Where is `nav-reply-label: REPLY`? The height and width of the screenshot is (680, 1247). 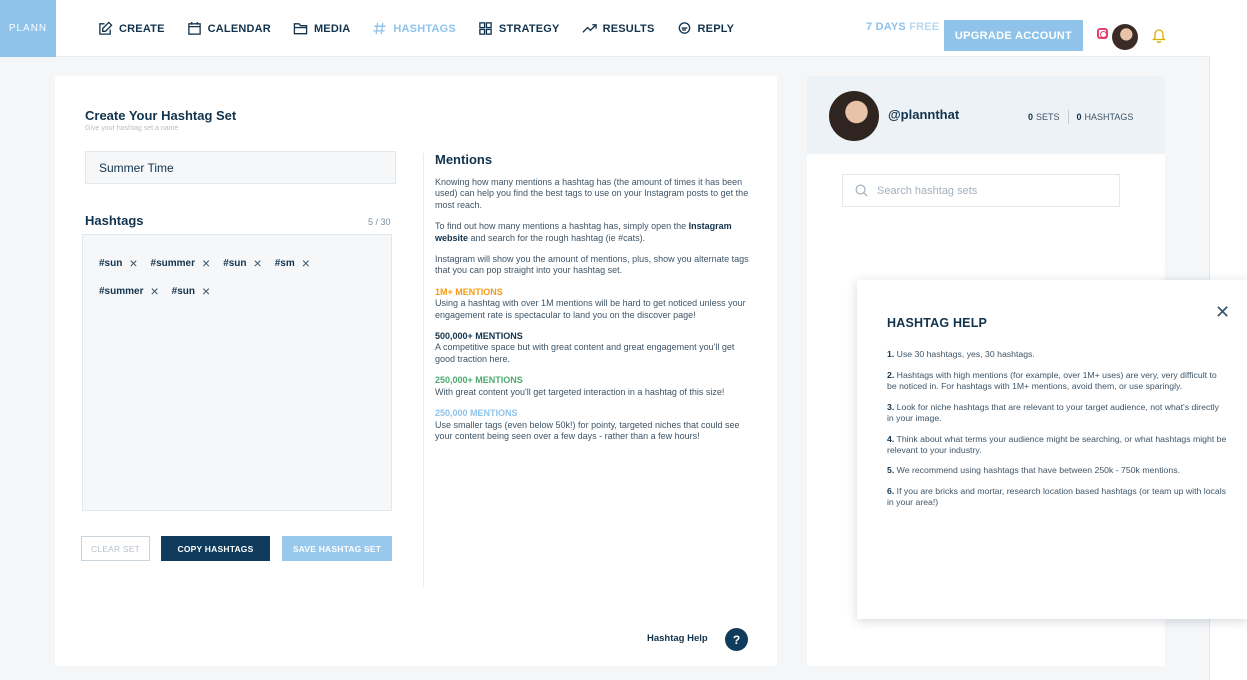 nav-reply-label: REPLY is located at coordinates (716, 28).